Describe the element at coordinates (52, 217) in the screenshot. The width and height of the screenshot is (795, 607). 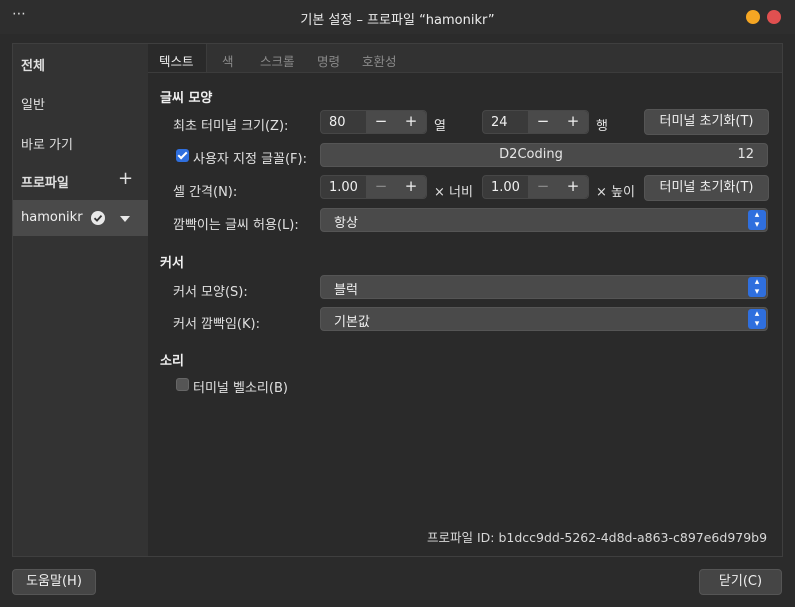
I see `profile-name: hamonikr` at that location.